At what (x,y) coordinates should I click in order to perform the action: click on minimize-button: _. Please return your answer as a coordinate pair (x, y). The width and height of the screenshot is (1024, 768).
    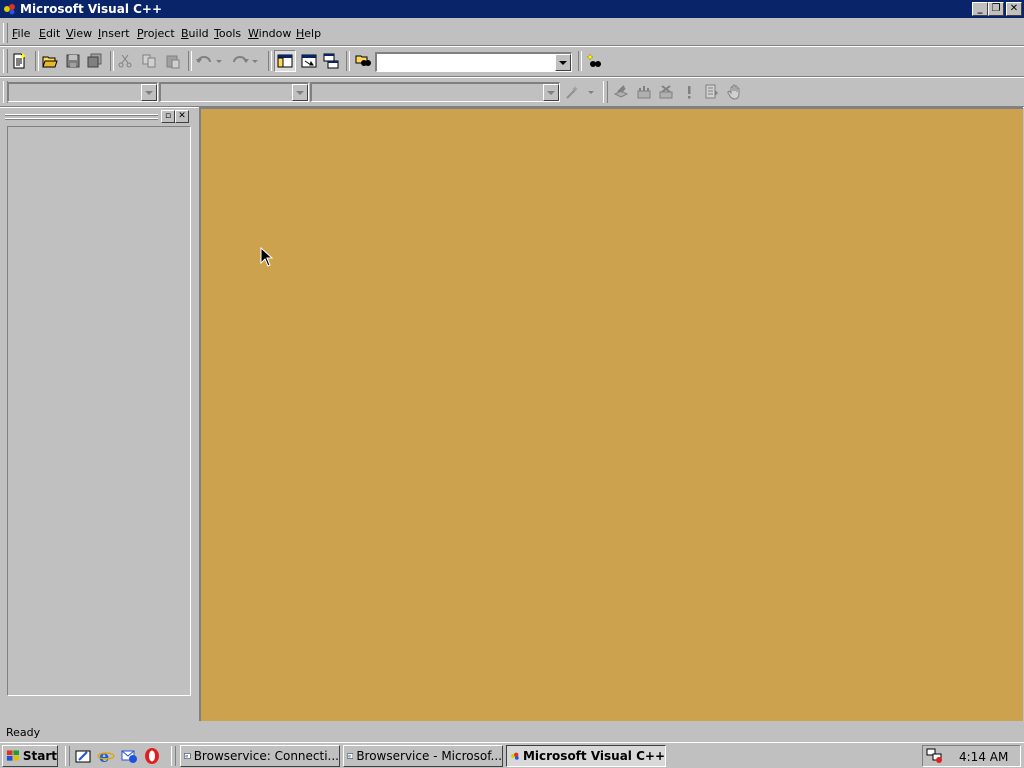
    Looking at the image, I should click on (980, 9).